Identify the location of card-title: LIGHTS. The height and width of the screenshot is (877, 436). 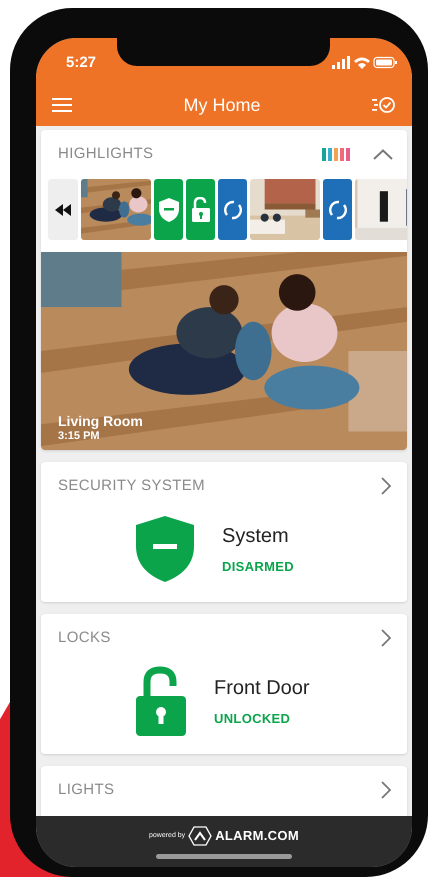
(86, 790).